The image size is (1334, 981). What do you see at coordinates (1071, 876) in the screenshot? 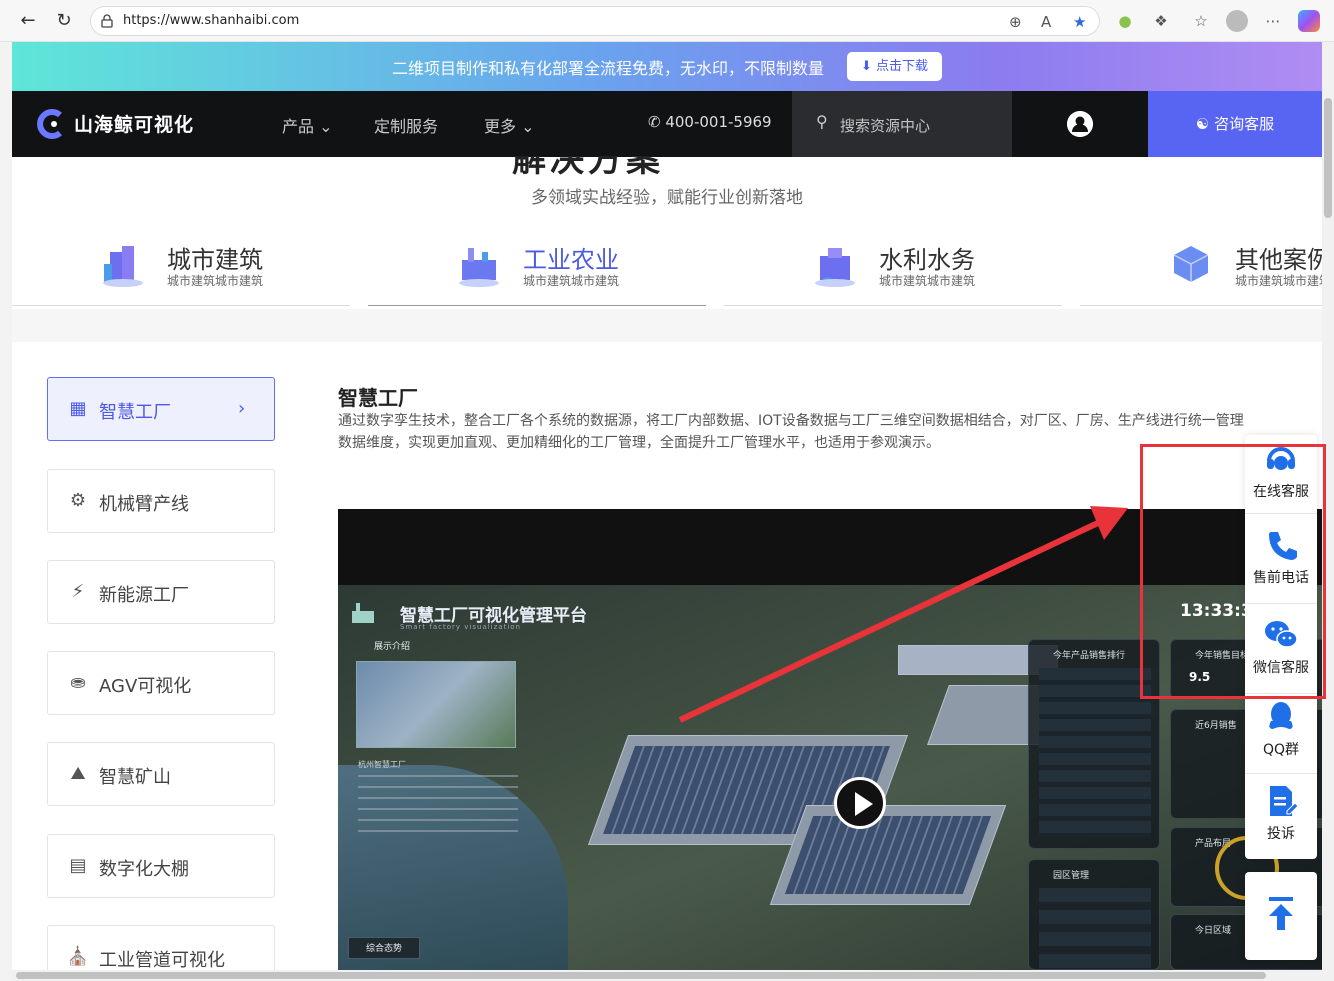
I see `panel-title: 园区管理` at bounding box center [1071, 876].